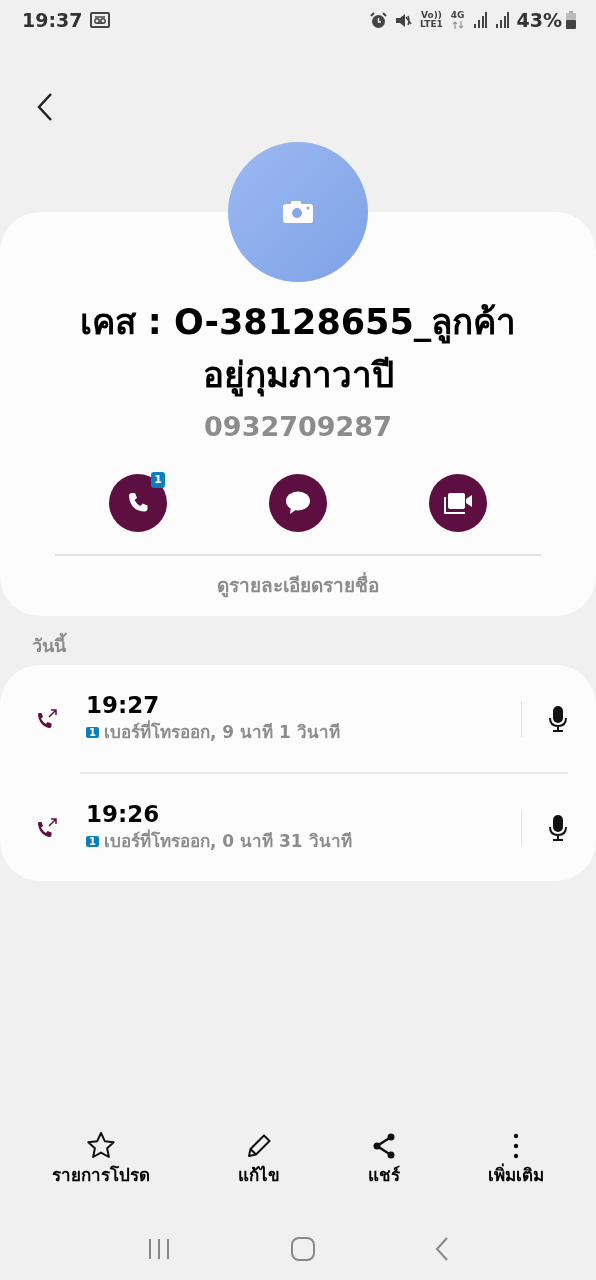 Image resolution: width=596 pixels, height=1280 pixels. I want to click on edit-button: แก้ไข, so click(259, 1160).